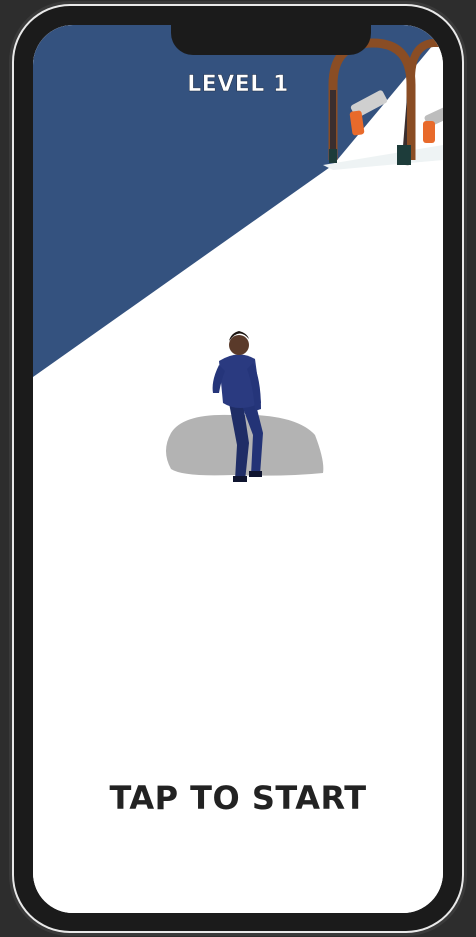 The height and width of the screenshot is (937, 476). What do you see at coordinates (238, 85) in the screenshot?
I see `level-label: LEVEL 1` at bounding box center [238, 85].